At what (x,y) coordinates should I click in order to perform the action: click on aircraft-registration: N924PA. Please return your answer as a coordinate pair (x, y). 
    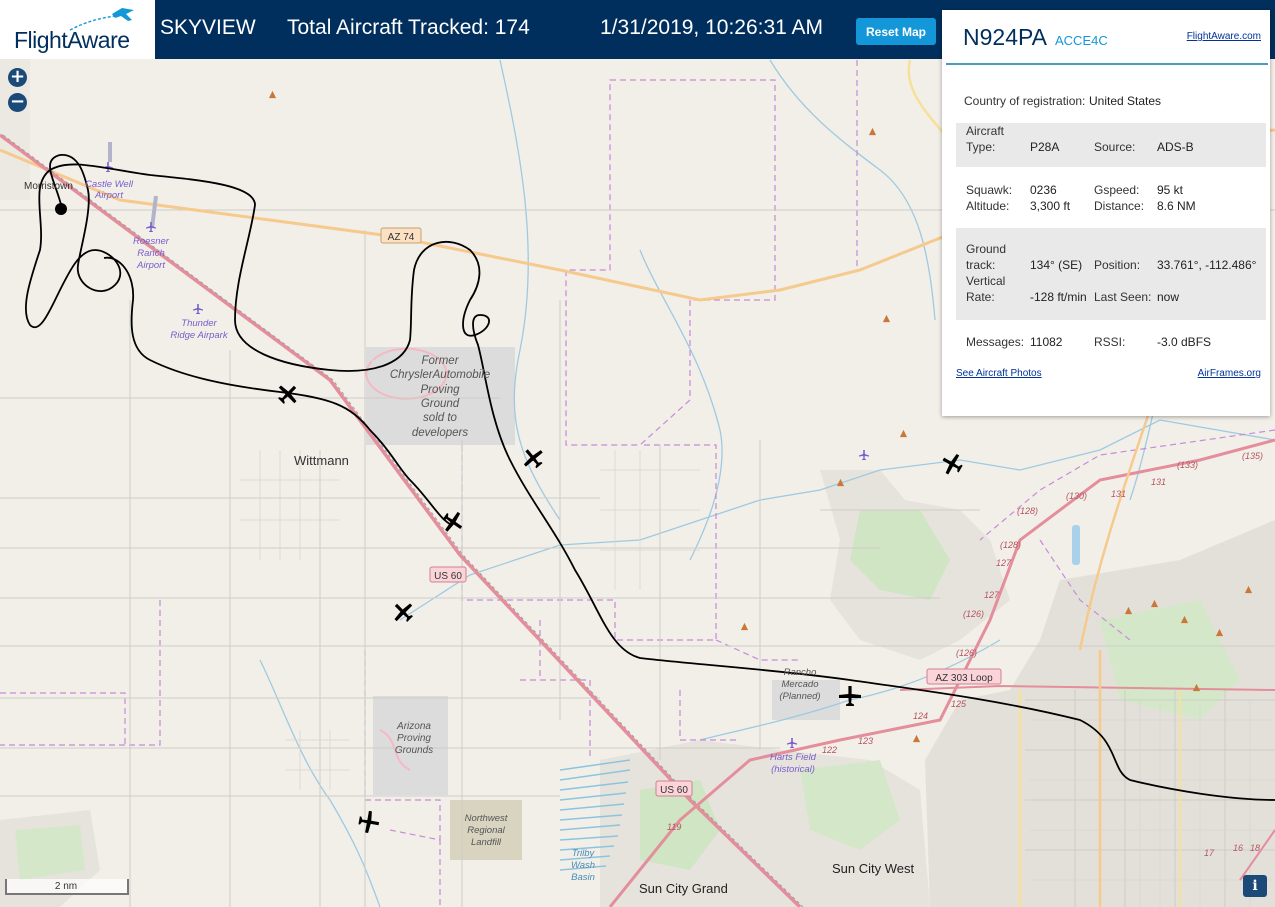
    Looking at the image, I should click on (1005, 37).